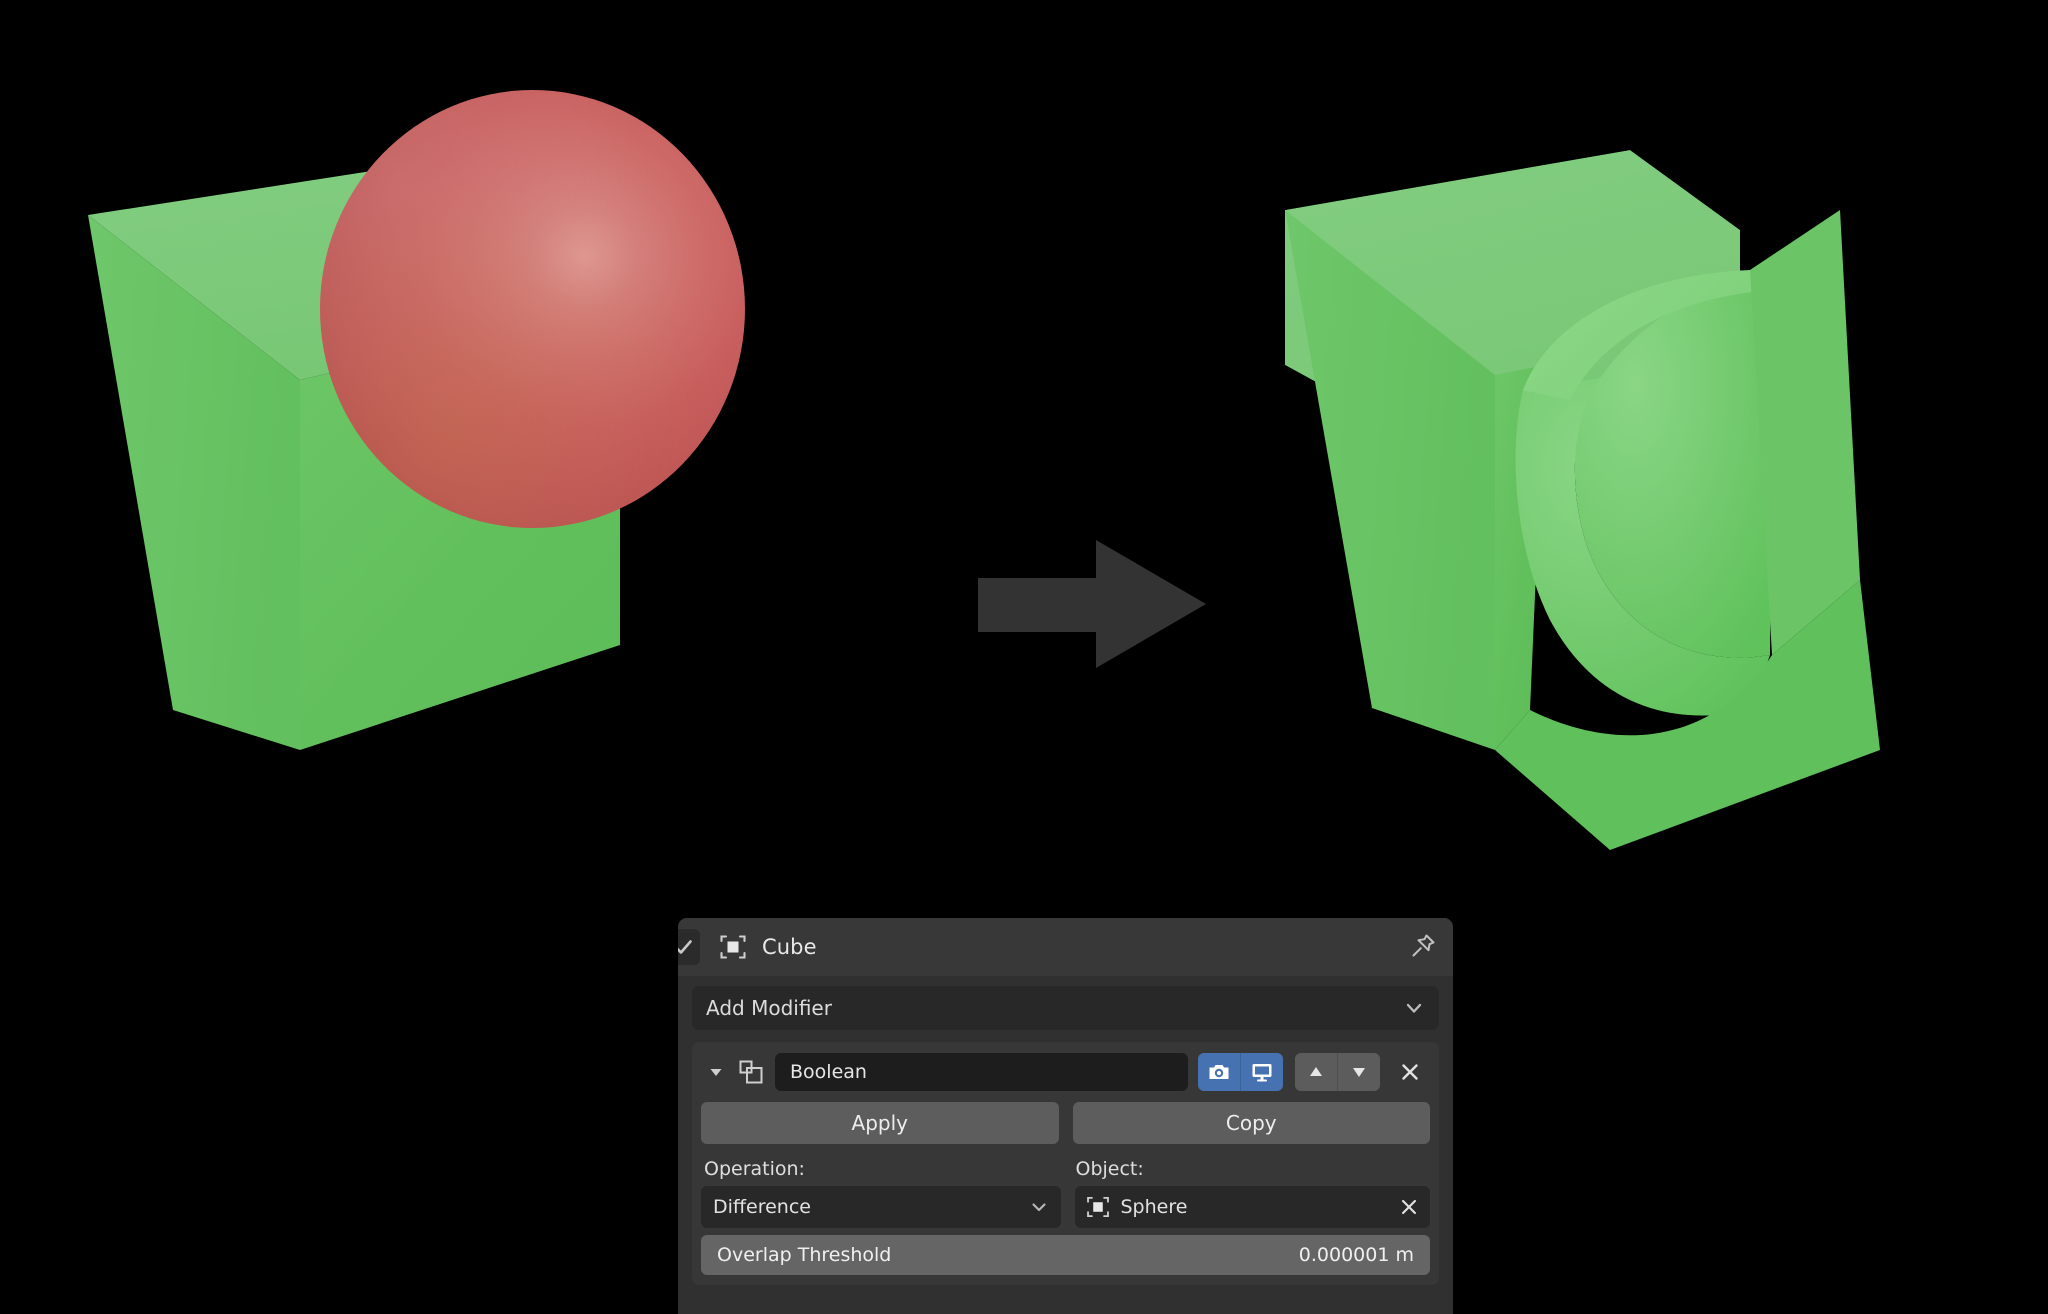 The width and height of the screenshot is (2048, 1314). What do you see at coordinates (1252, 1207) in the screenshot?
I see `object-selector: Sphere` at bounding box center [1252, 1207].